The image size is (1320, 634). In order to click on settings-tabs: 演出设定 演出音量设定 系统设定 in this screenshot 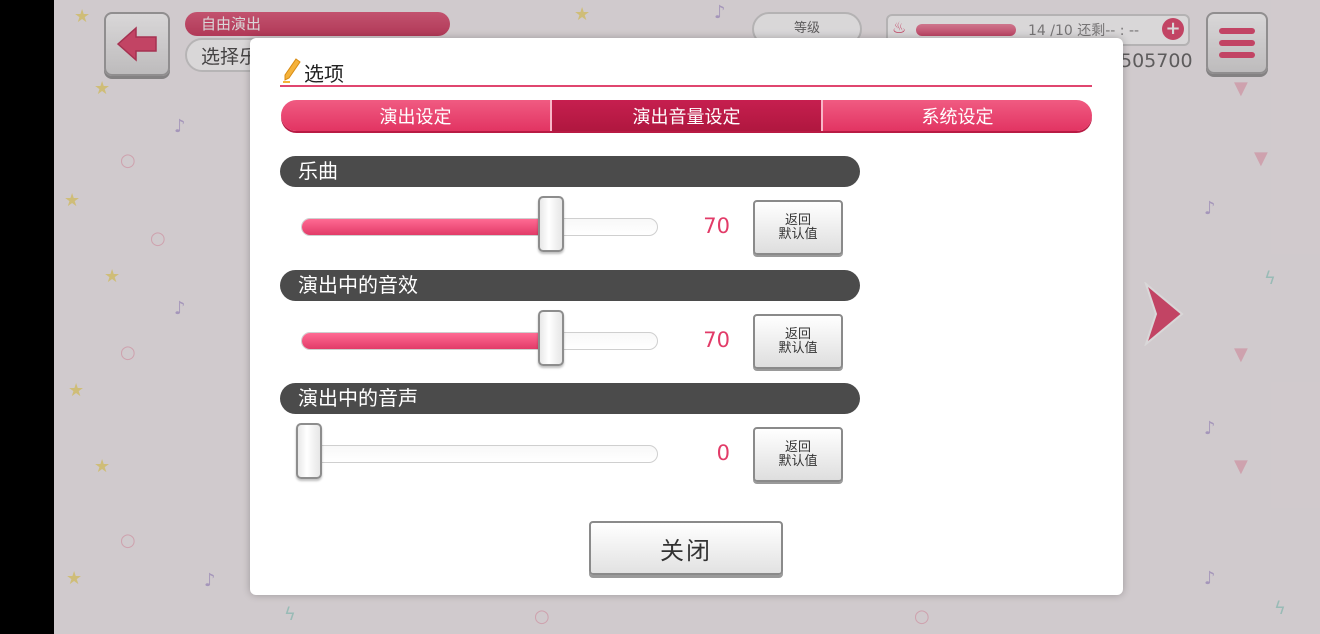, I will do `click(686, 115)`.